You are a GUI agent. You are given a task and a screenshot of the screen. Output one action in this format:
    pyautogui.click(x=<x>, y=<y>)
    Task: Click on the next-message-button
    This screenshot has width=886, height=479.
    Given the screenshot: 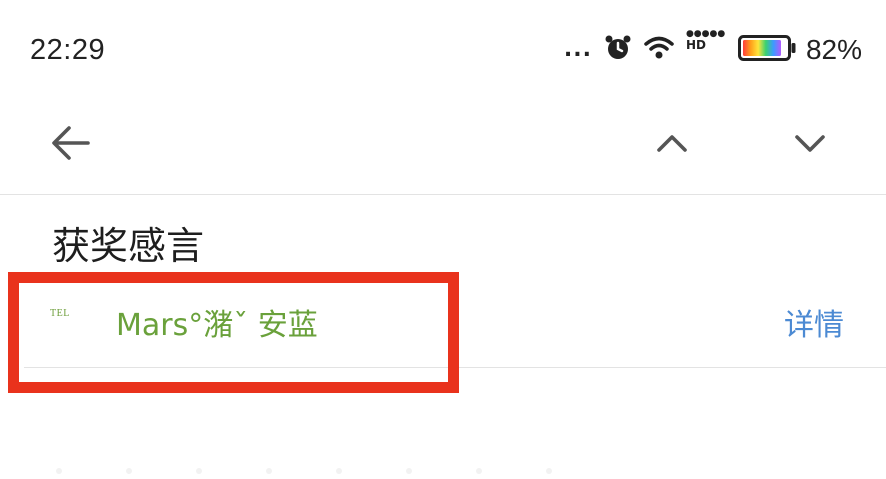 What is the action you would take?
    pyautogui.click(x=810, y=143)
    